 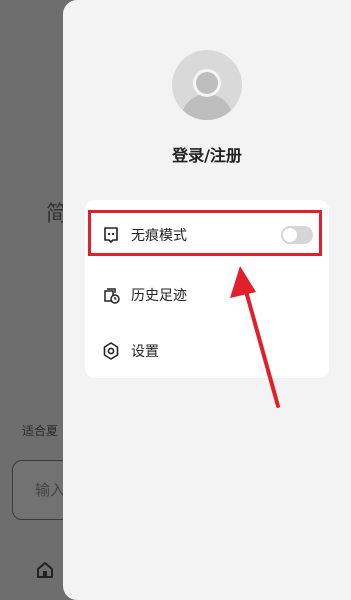 I want to click on default-avatar-icon, so click(x=207, y=94).